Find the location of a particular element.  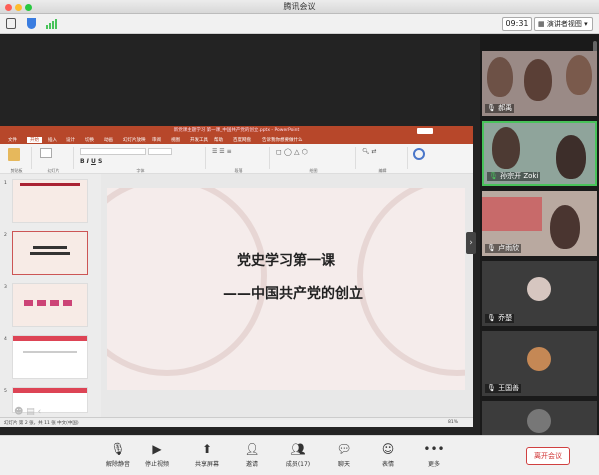

participant-tile: 🎙︎ 王国善 is located at coordinates (539, 363).